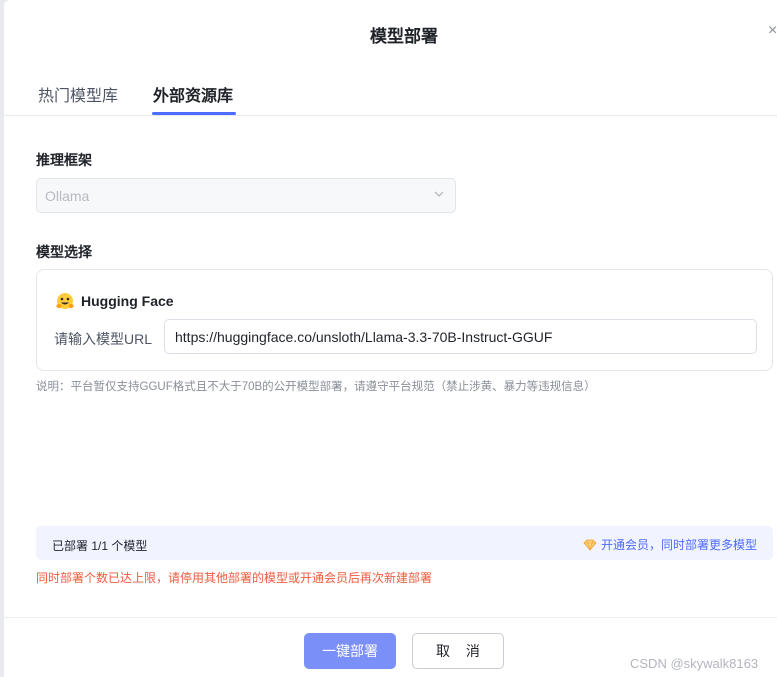 Image resolution: width=777 pixels, height=677 pixels. I want to click on model-select-label: 模型选择, so click(64, 252).